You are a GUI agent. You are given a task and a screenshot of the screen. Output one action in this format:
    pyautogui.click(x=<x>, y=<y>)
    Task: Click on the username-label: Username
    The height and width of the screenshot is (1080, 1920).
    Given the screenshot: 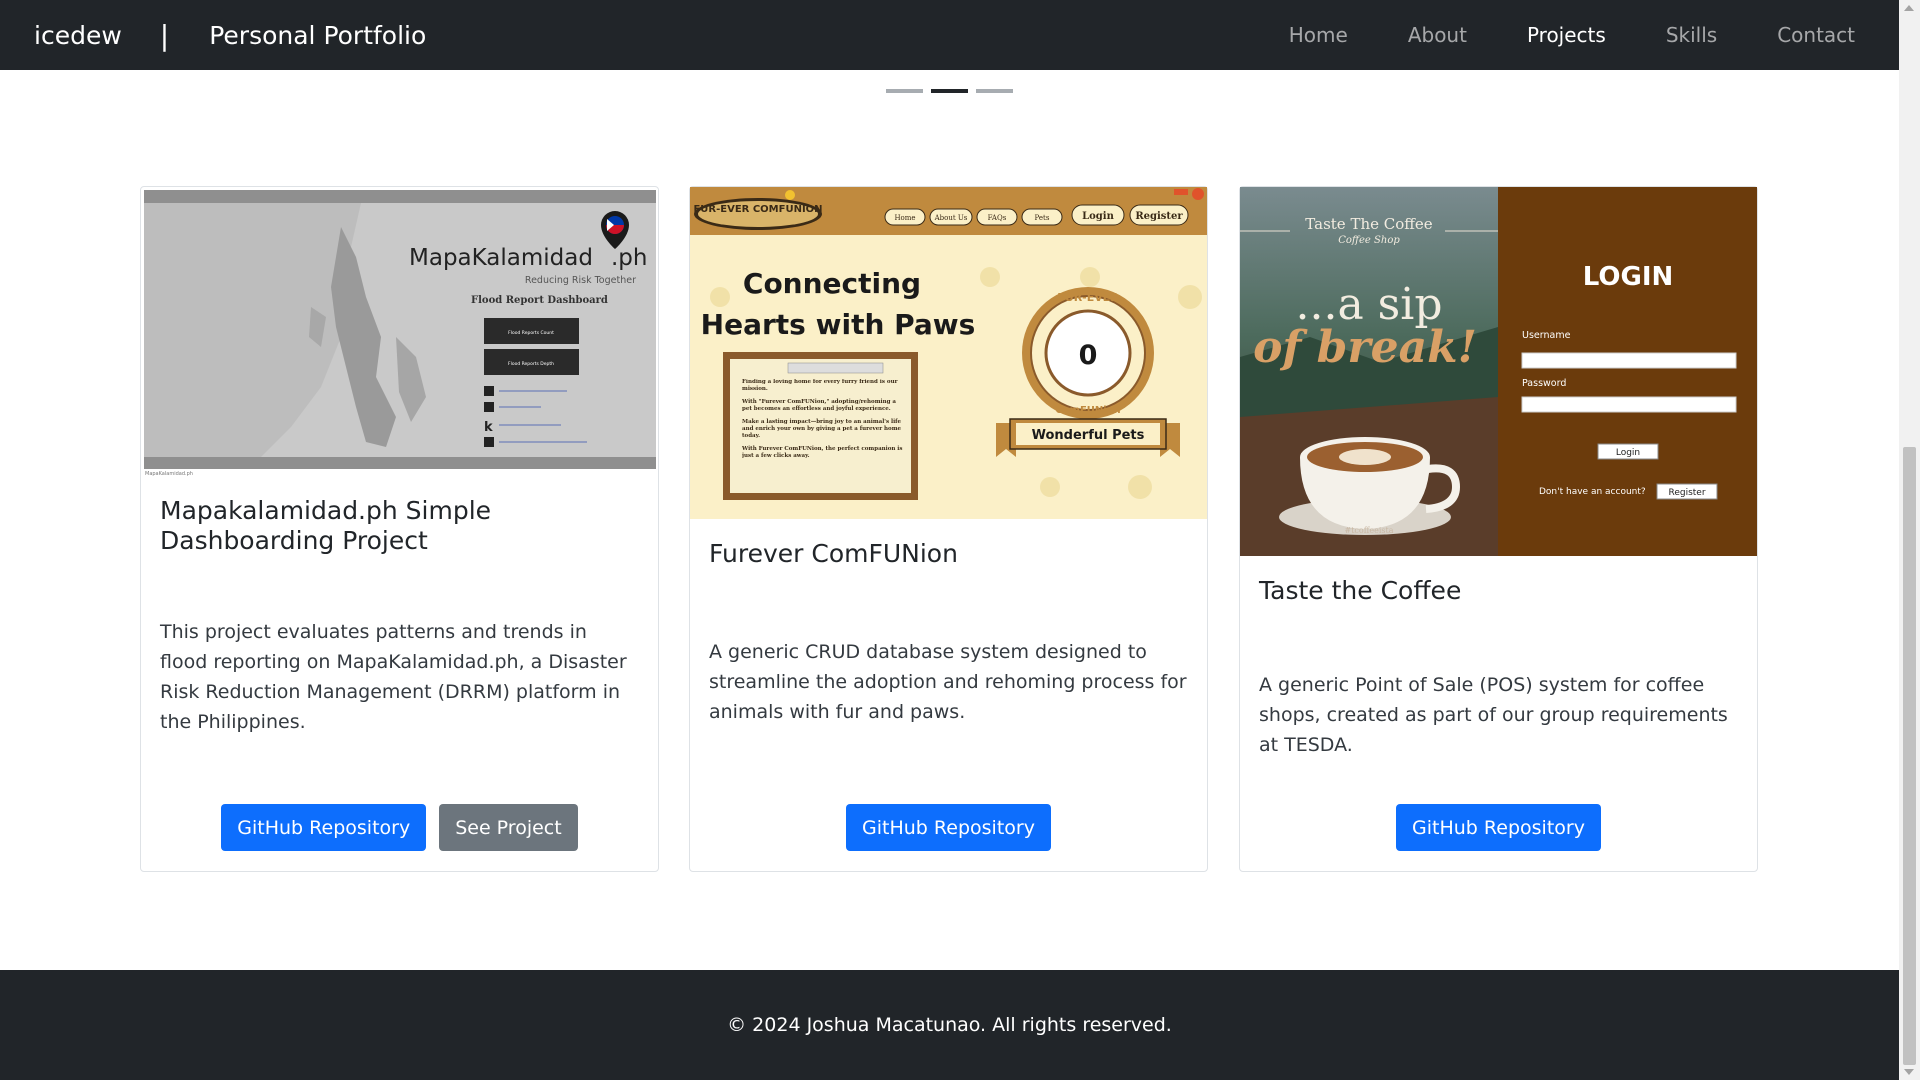 What is the action you would take?
    pyautogui.click(x=1546, y=335)
    